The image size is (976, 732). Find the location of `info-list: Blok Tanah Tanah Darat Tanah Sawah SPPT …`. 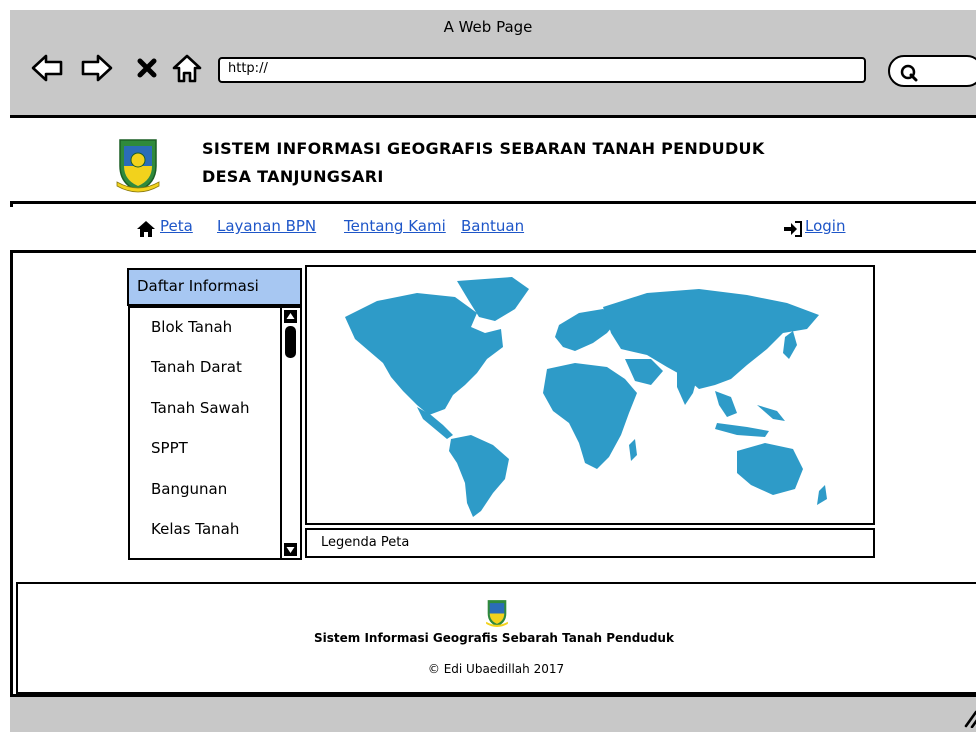

info-list: Blok Tanah Tanah Darat Tanah Sawah SPPT … is located at coordinates (215, 433).